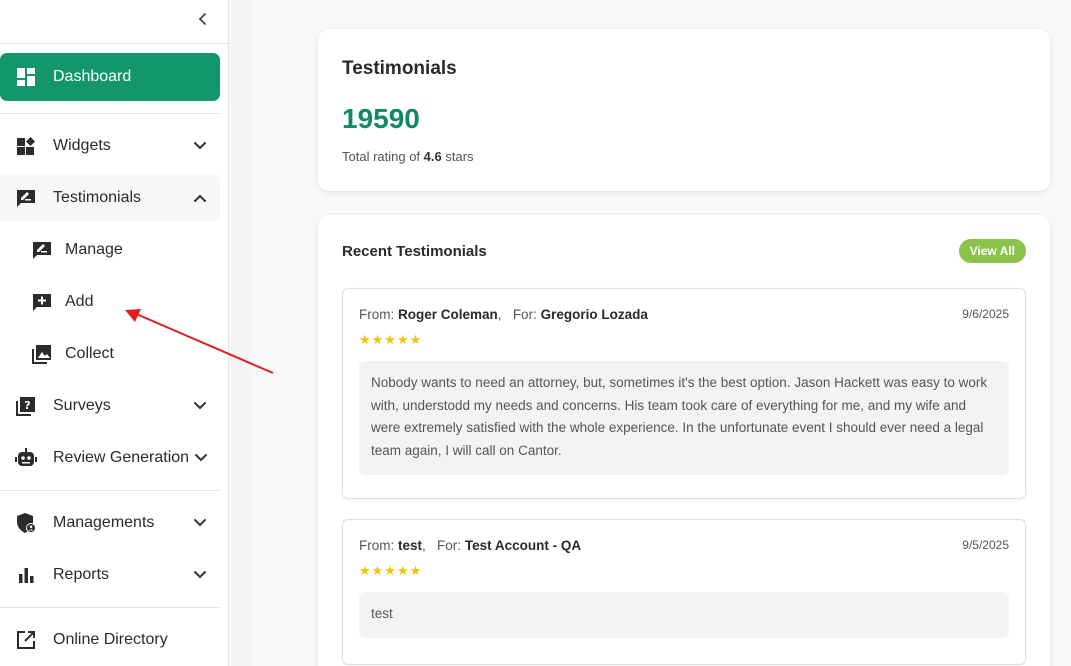 The width and height of the screenshot is (1071, 666). Describe the element at coordinates (89, 353) in the screenshot. I see `sidebar-subitem-label: Collect` at that location.